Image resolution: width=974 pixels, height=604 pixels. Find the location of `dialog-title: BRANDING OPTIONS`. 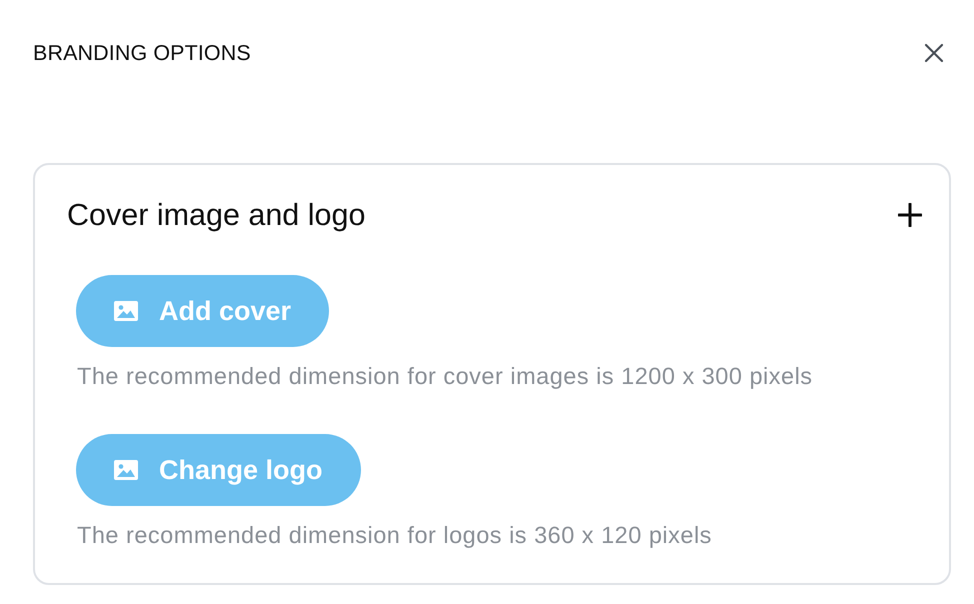

dialog-title: BRANDING OPTIONS is located at coordinates (142, 53).